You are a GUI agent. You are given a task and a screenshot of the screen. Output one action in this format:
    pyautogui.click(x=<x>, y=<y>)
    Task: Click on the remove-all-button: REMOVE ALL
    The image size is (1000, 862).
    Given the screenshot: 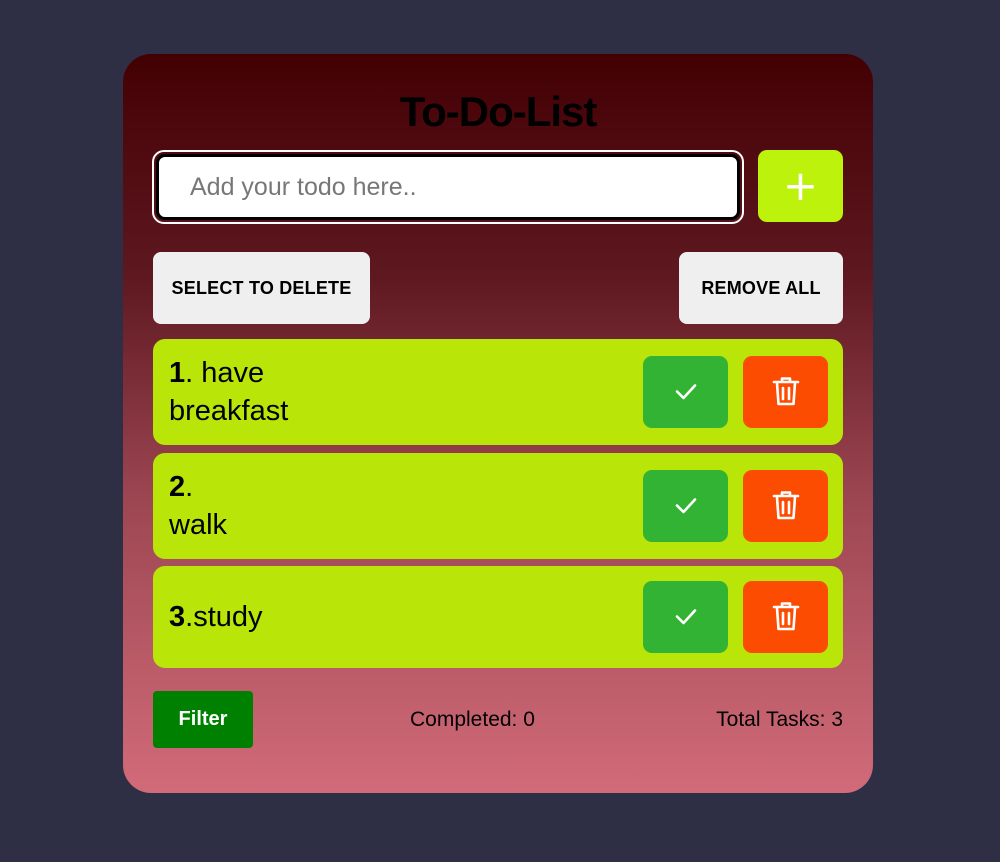 What is the action you would take?
    pyautogui.click(x=761, y=288)
    